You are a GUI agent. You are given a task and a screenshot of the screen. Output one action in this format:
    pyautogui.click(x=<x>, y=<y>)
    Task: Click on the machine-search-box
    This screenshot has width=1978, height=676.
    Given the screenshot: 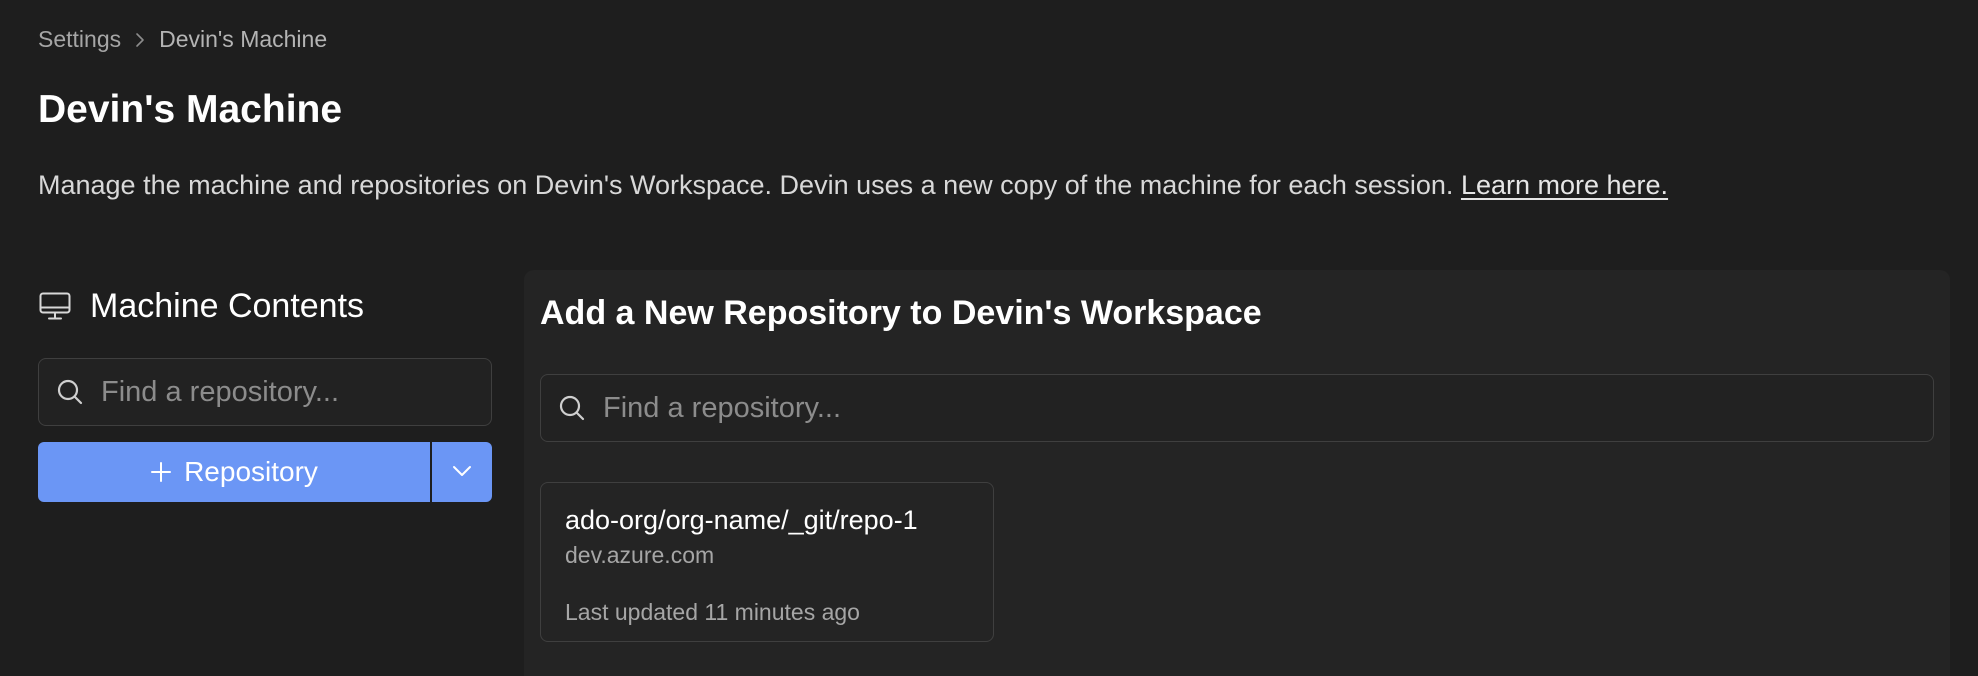 What is the action you would take?
    pyautogui.click(x=265, y=392)
    